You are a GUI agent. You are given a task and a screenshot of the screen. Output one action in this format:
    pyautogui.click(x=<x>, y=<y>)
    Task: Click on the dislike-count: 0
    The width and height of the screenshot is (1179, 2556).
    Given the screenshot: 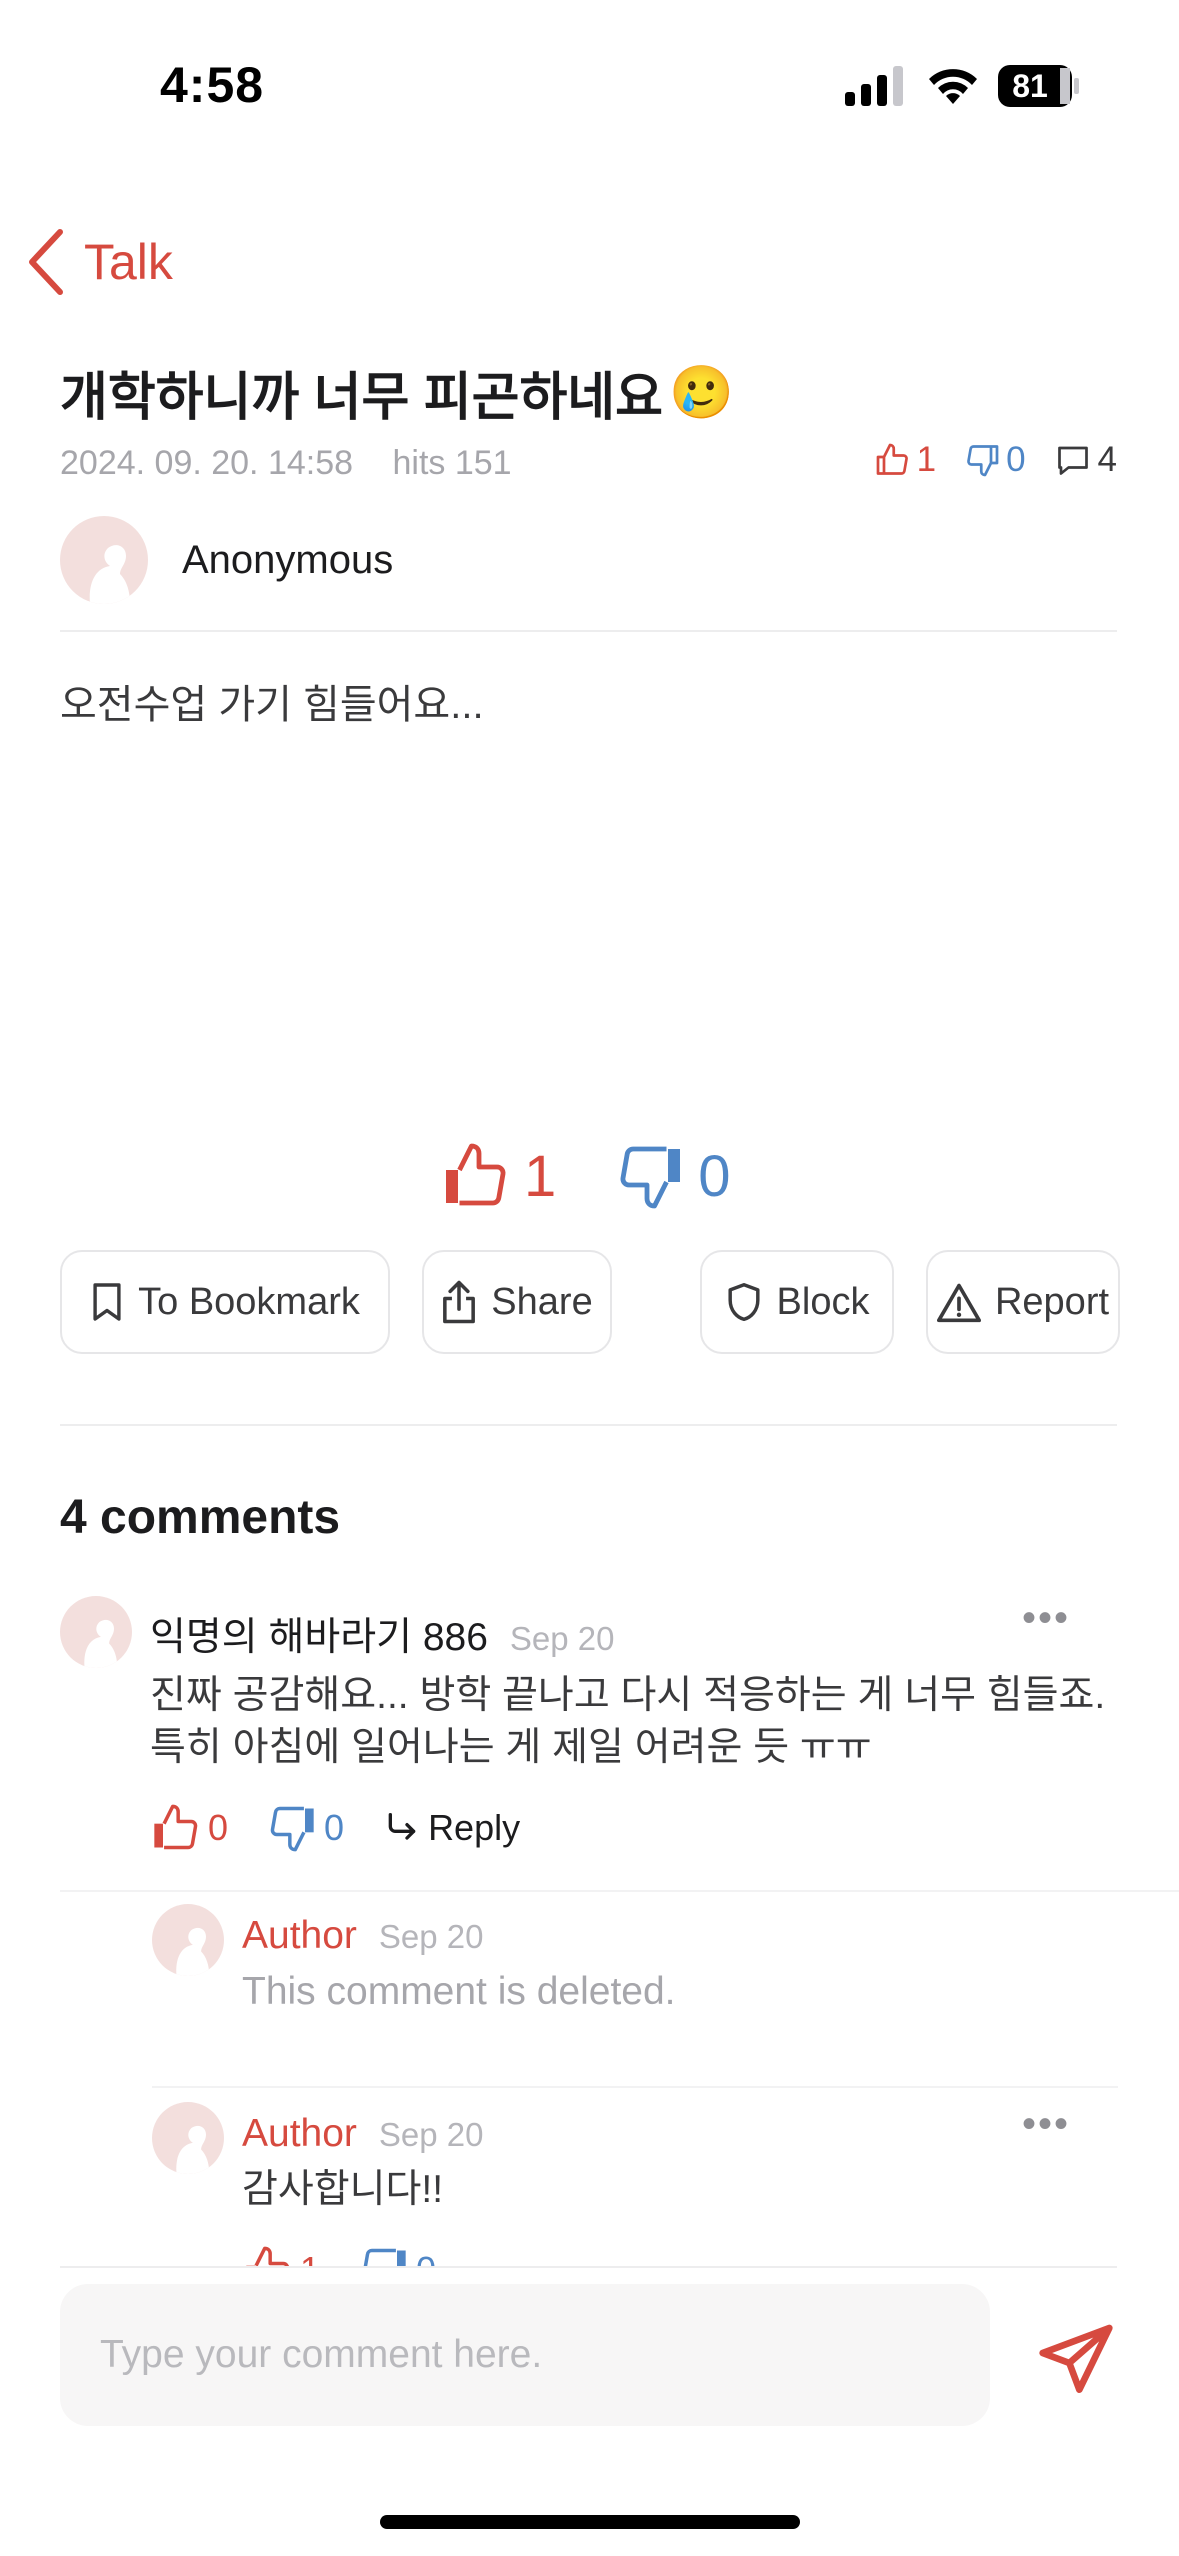 What is the action you would take?
    pyautogui.click(x=714, y=1176)
    